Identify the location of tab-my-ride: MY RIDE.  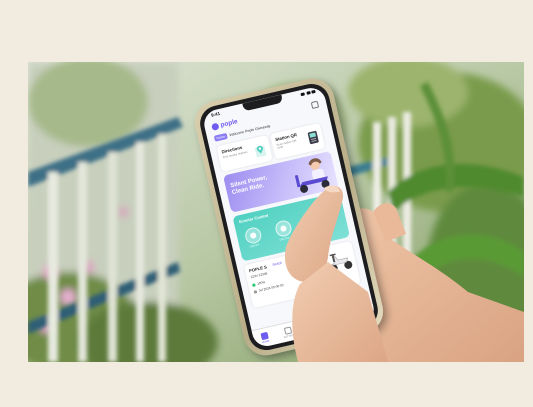
(313, 326).